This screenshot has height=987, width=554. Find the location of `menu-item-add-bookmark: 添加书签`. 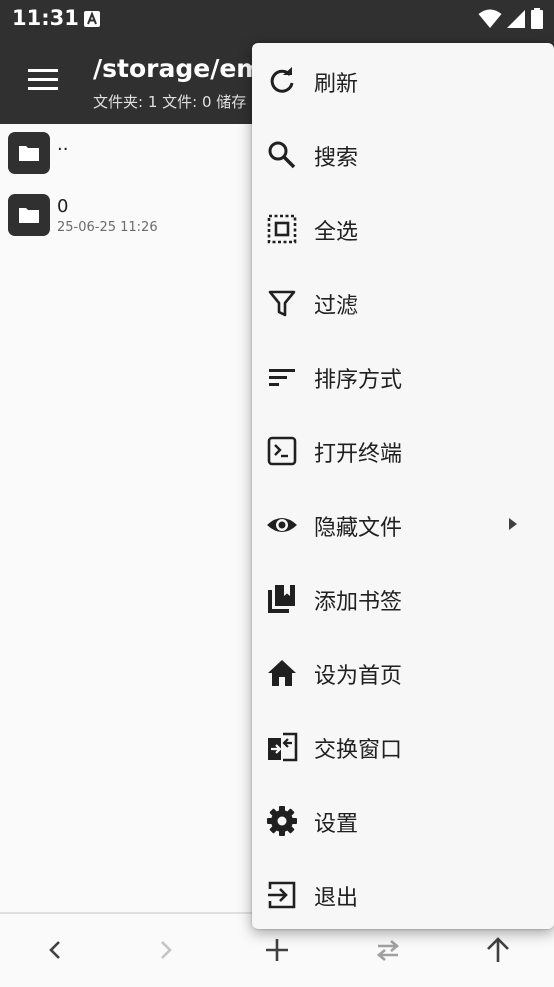

menu-item-add-bookmark: 添加书签 is located at coordinates (403, 598).